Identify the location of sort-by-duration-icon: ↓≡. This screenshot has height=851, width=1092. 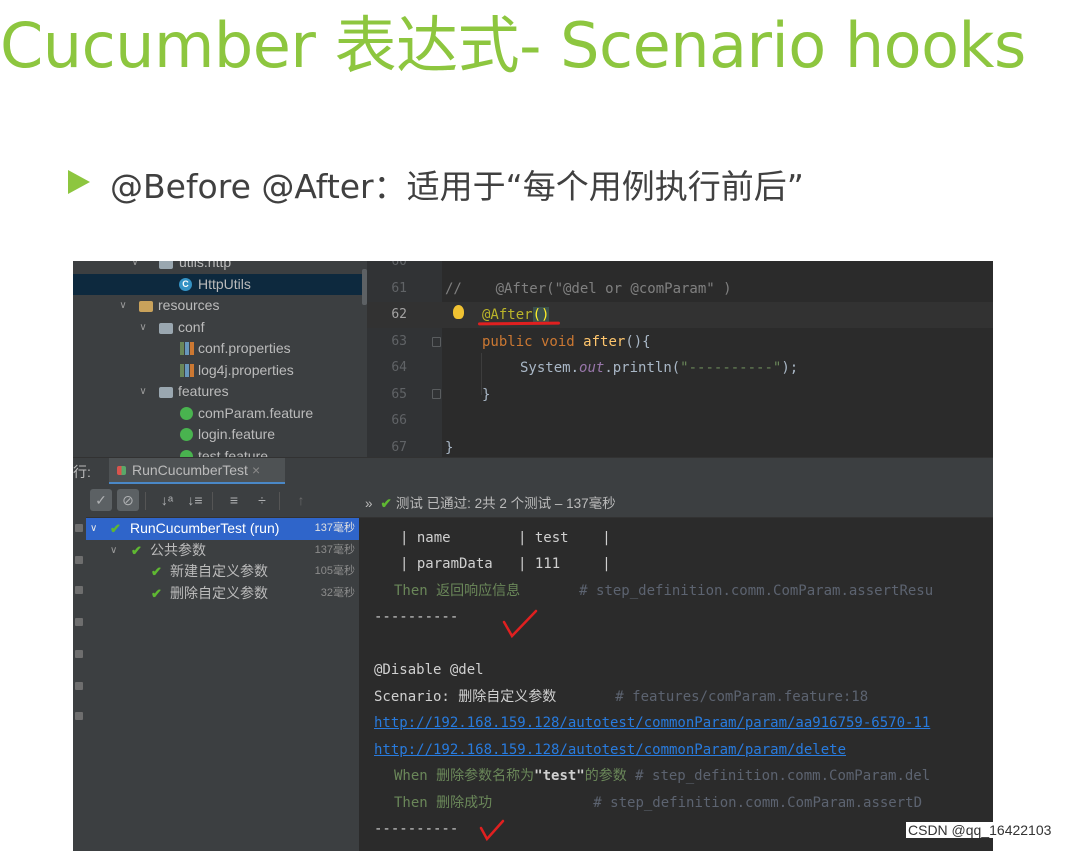
(195, 500).